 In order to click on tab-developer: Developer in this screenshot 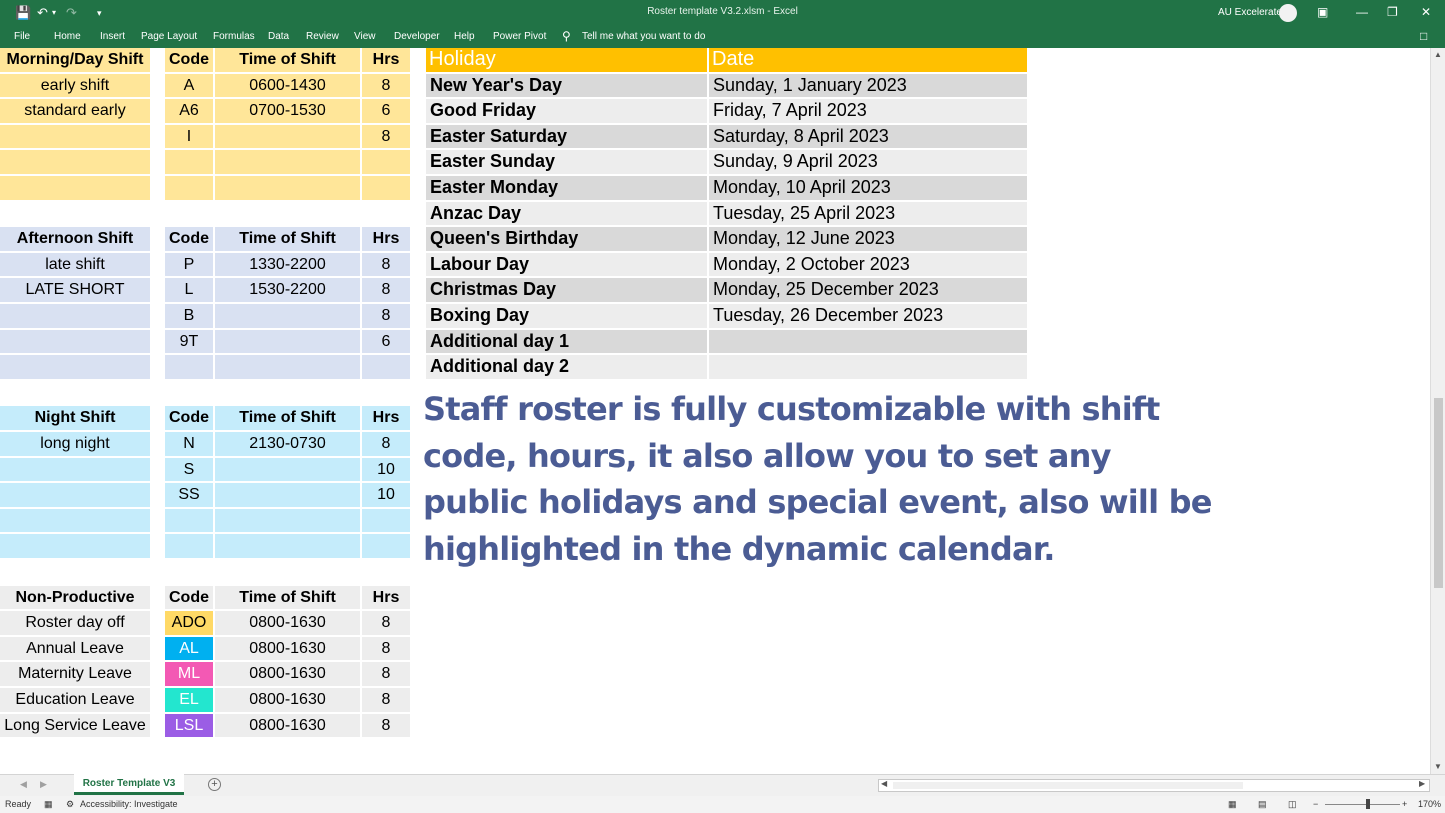, I will do `click(417, 36)`.